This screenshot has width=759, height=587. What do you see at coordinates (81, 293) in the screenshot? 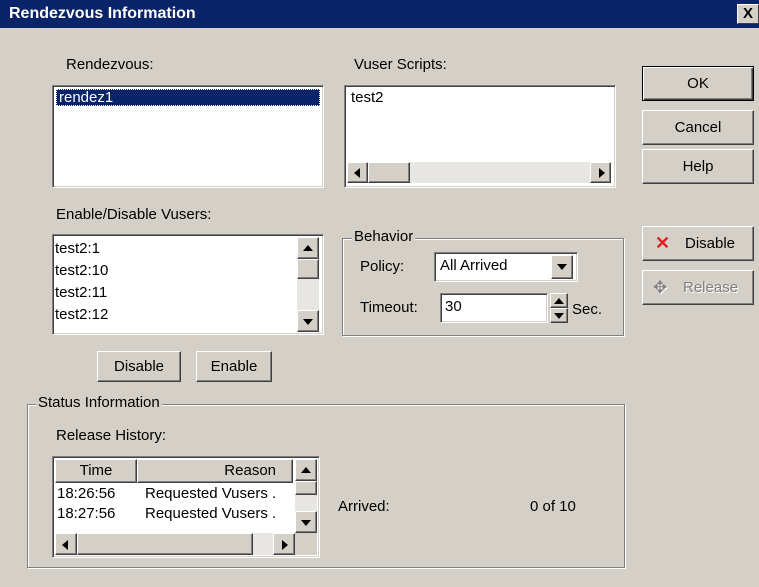
I see `vuser-item: test2:11` at bounding box center [81, 293].